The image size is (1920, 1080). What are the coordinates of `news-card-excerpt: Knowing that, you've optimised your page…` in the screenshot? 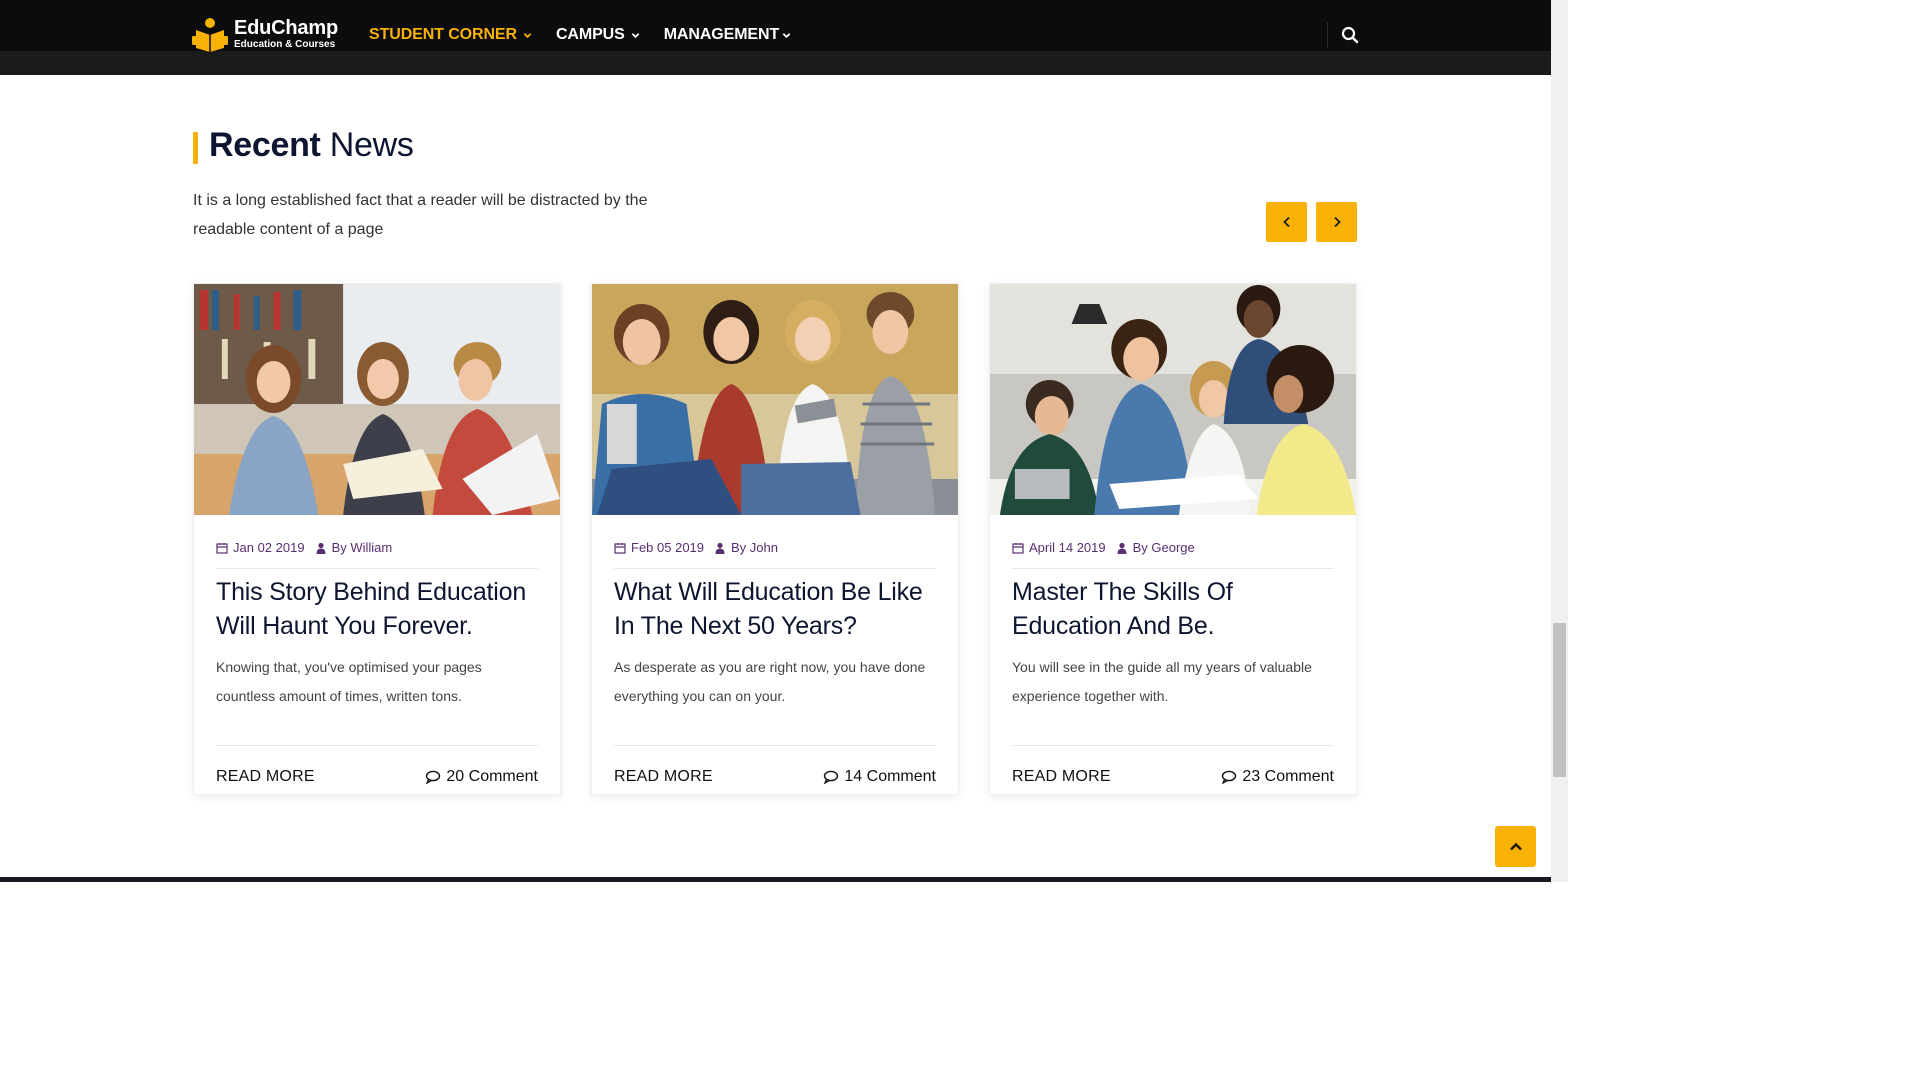 It's located at (377, 699).